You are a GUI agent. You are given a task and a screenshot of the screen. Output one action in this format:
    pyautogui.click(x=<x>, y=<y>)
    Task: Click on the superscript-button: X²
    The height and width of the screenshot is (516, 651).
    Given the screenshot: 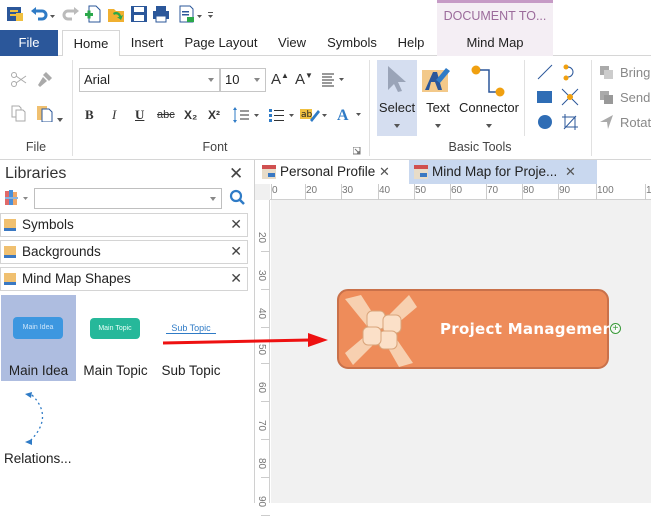 What is the action you would take?
    pyautogui.click(x=214, y=115)
    